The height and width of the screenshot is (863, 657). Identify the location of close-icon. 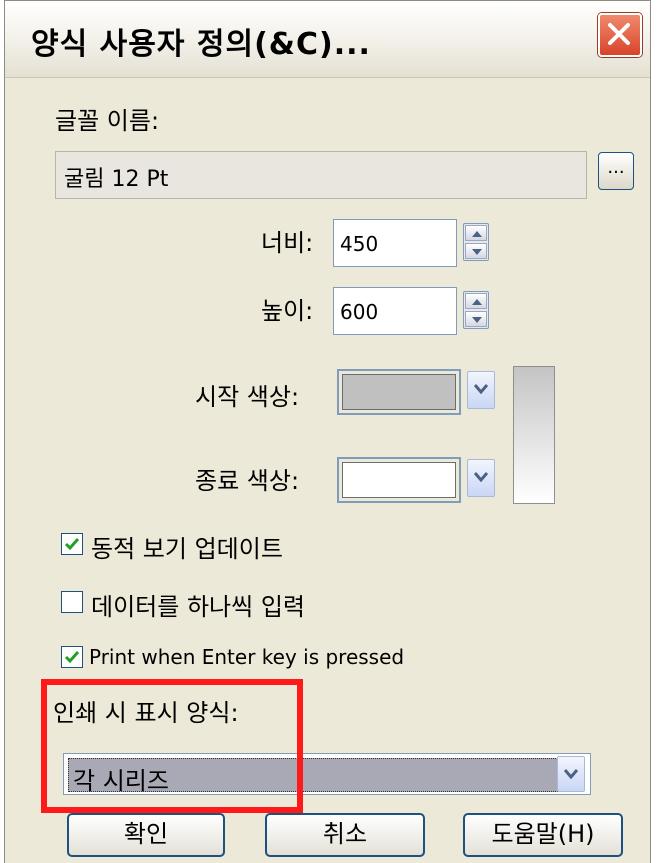
(619, 34).